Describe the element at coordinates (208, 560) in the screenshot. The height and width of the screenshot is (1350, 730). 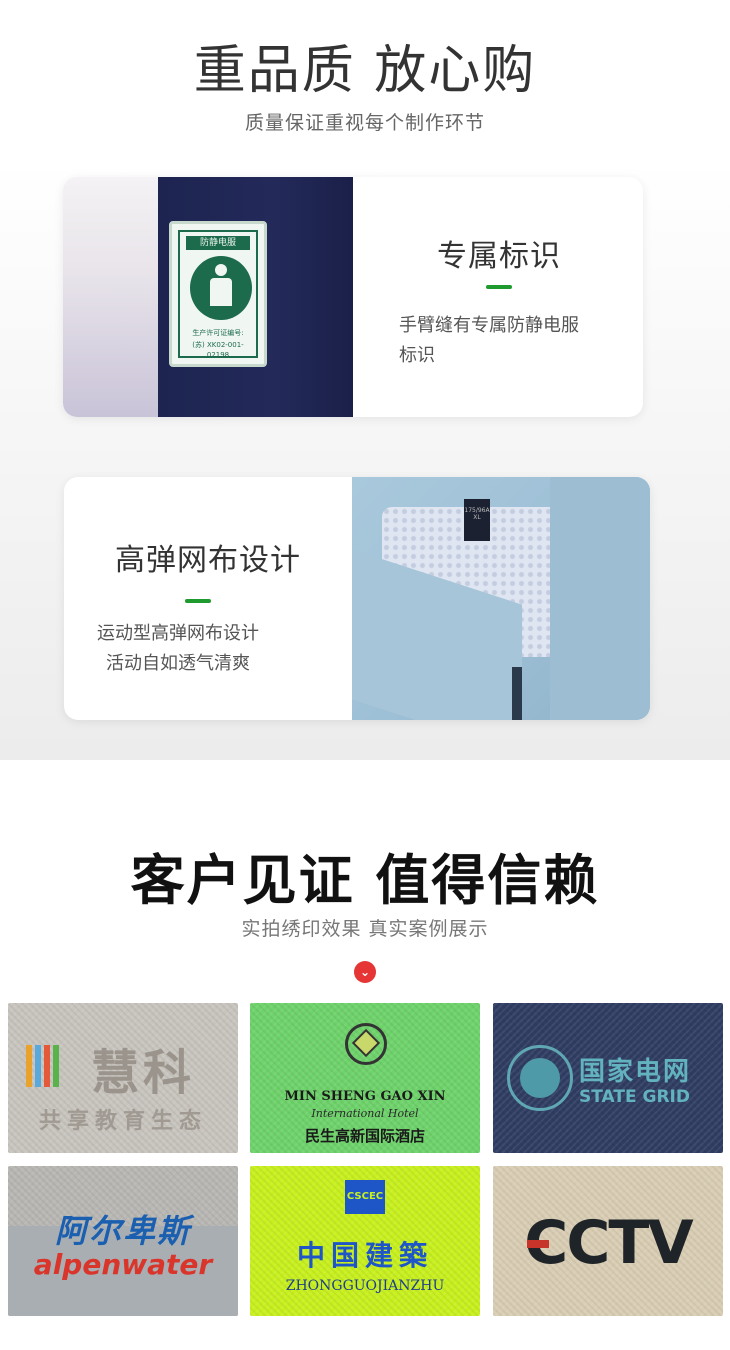
I see `feature-title: 高弹网布设计` at that location.